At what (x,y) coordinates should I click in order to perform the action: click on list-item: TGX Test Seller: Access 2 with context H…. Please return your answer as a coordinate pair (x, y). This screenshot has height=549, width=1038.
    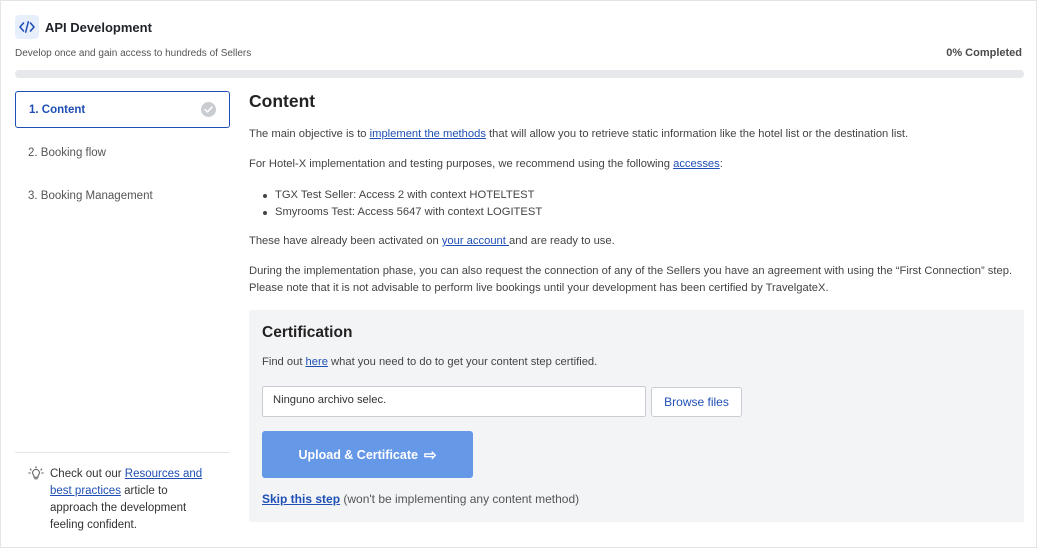
    Looking at the image, I should click on (402, 195).